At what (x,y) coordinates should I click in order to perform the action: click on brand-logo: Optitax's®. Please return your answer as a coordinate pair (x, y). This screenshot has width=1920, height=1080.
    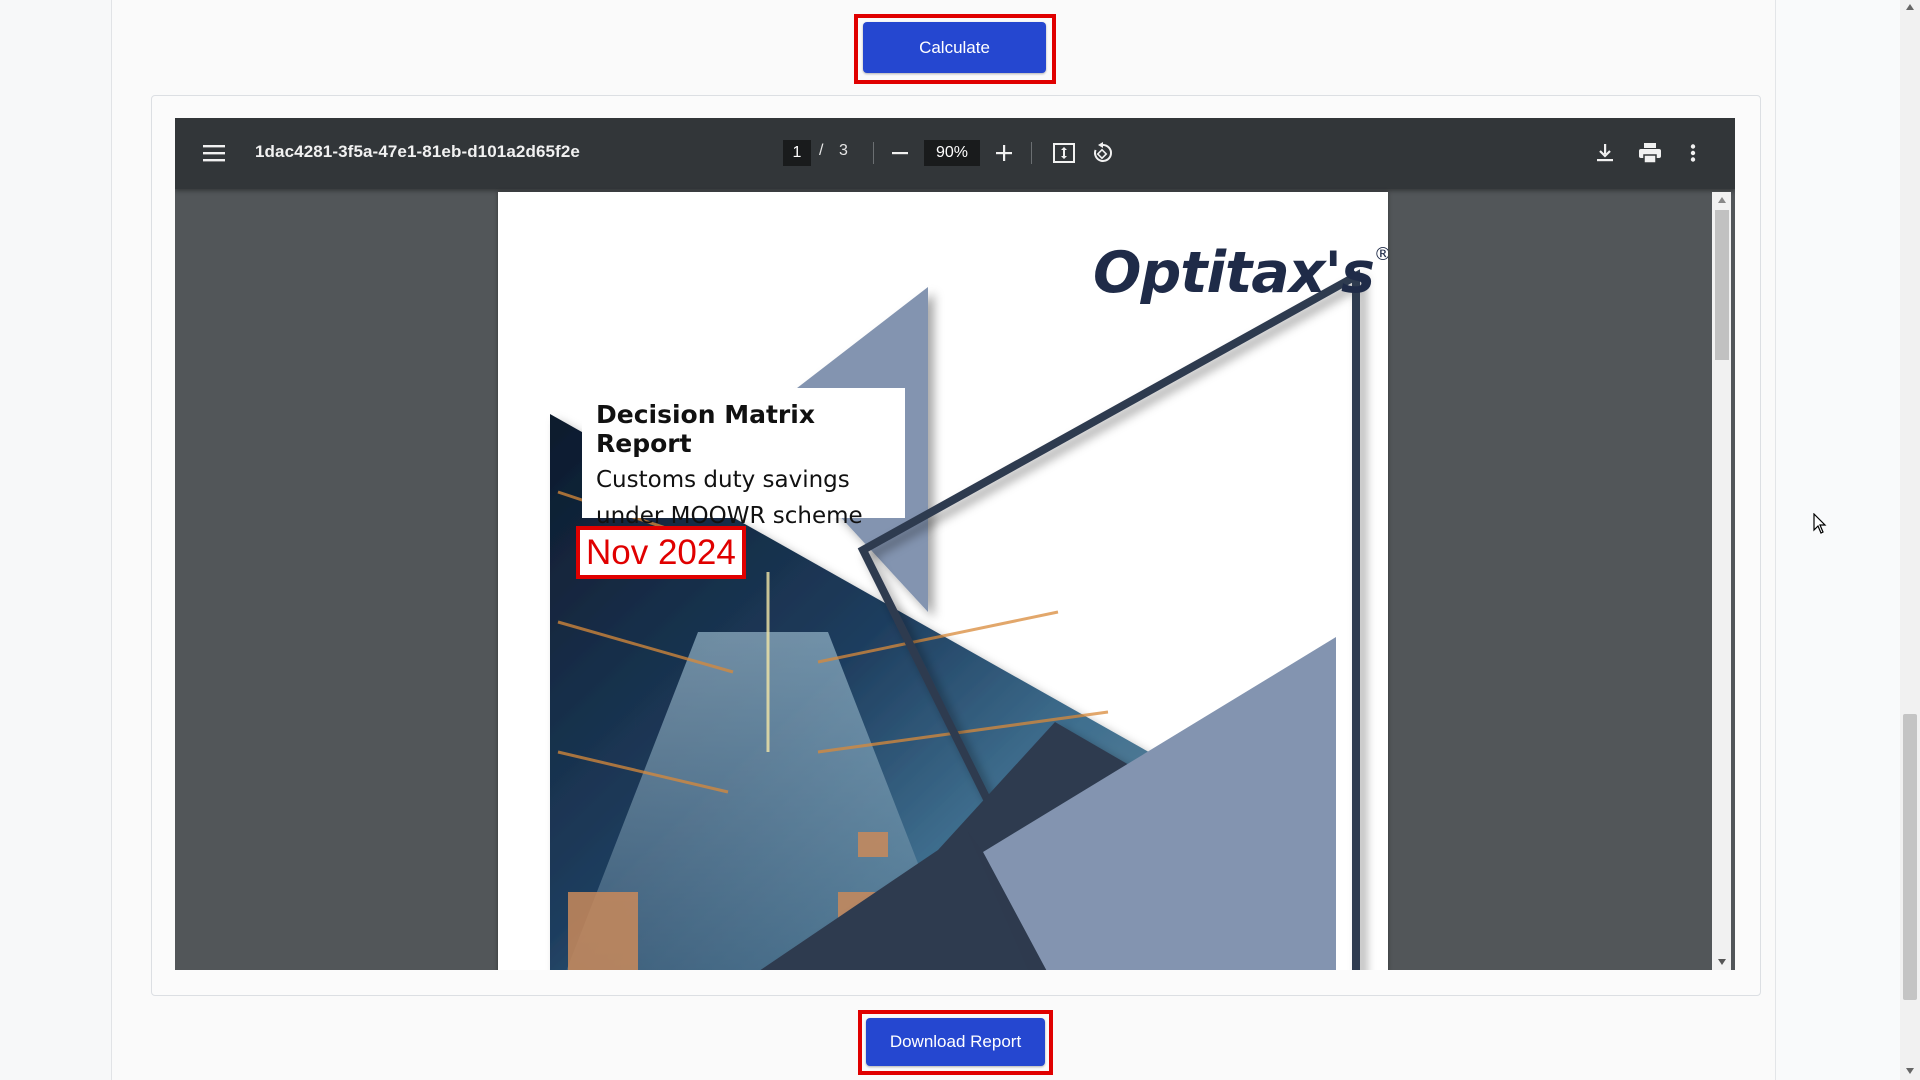
    Looking at the image, I should click on (1240, 273).